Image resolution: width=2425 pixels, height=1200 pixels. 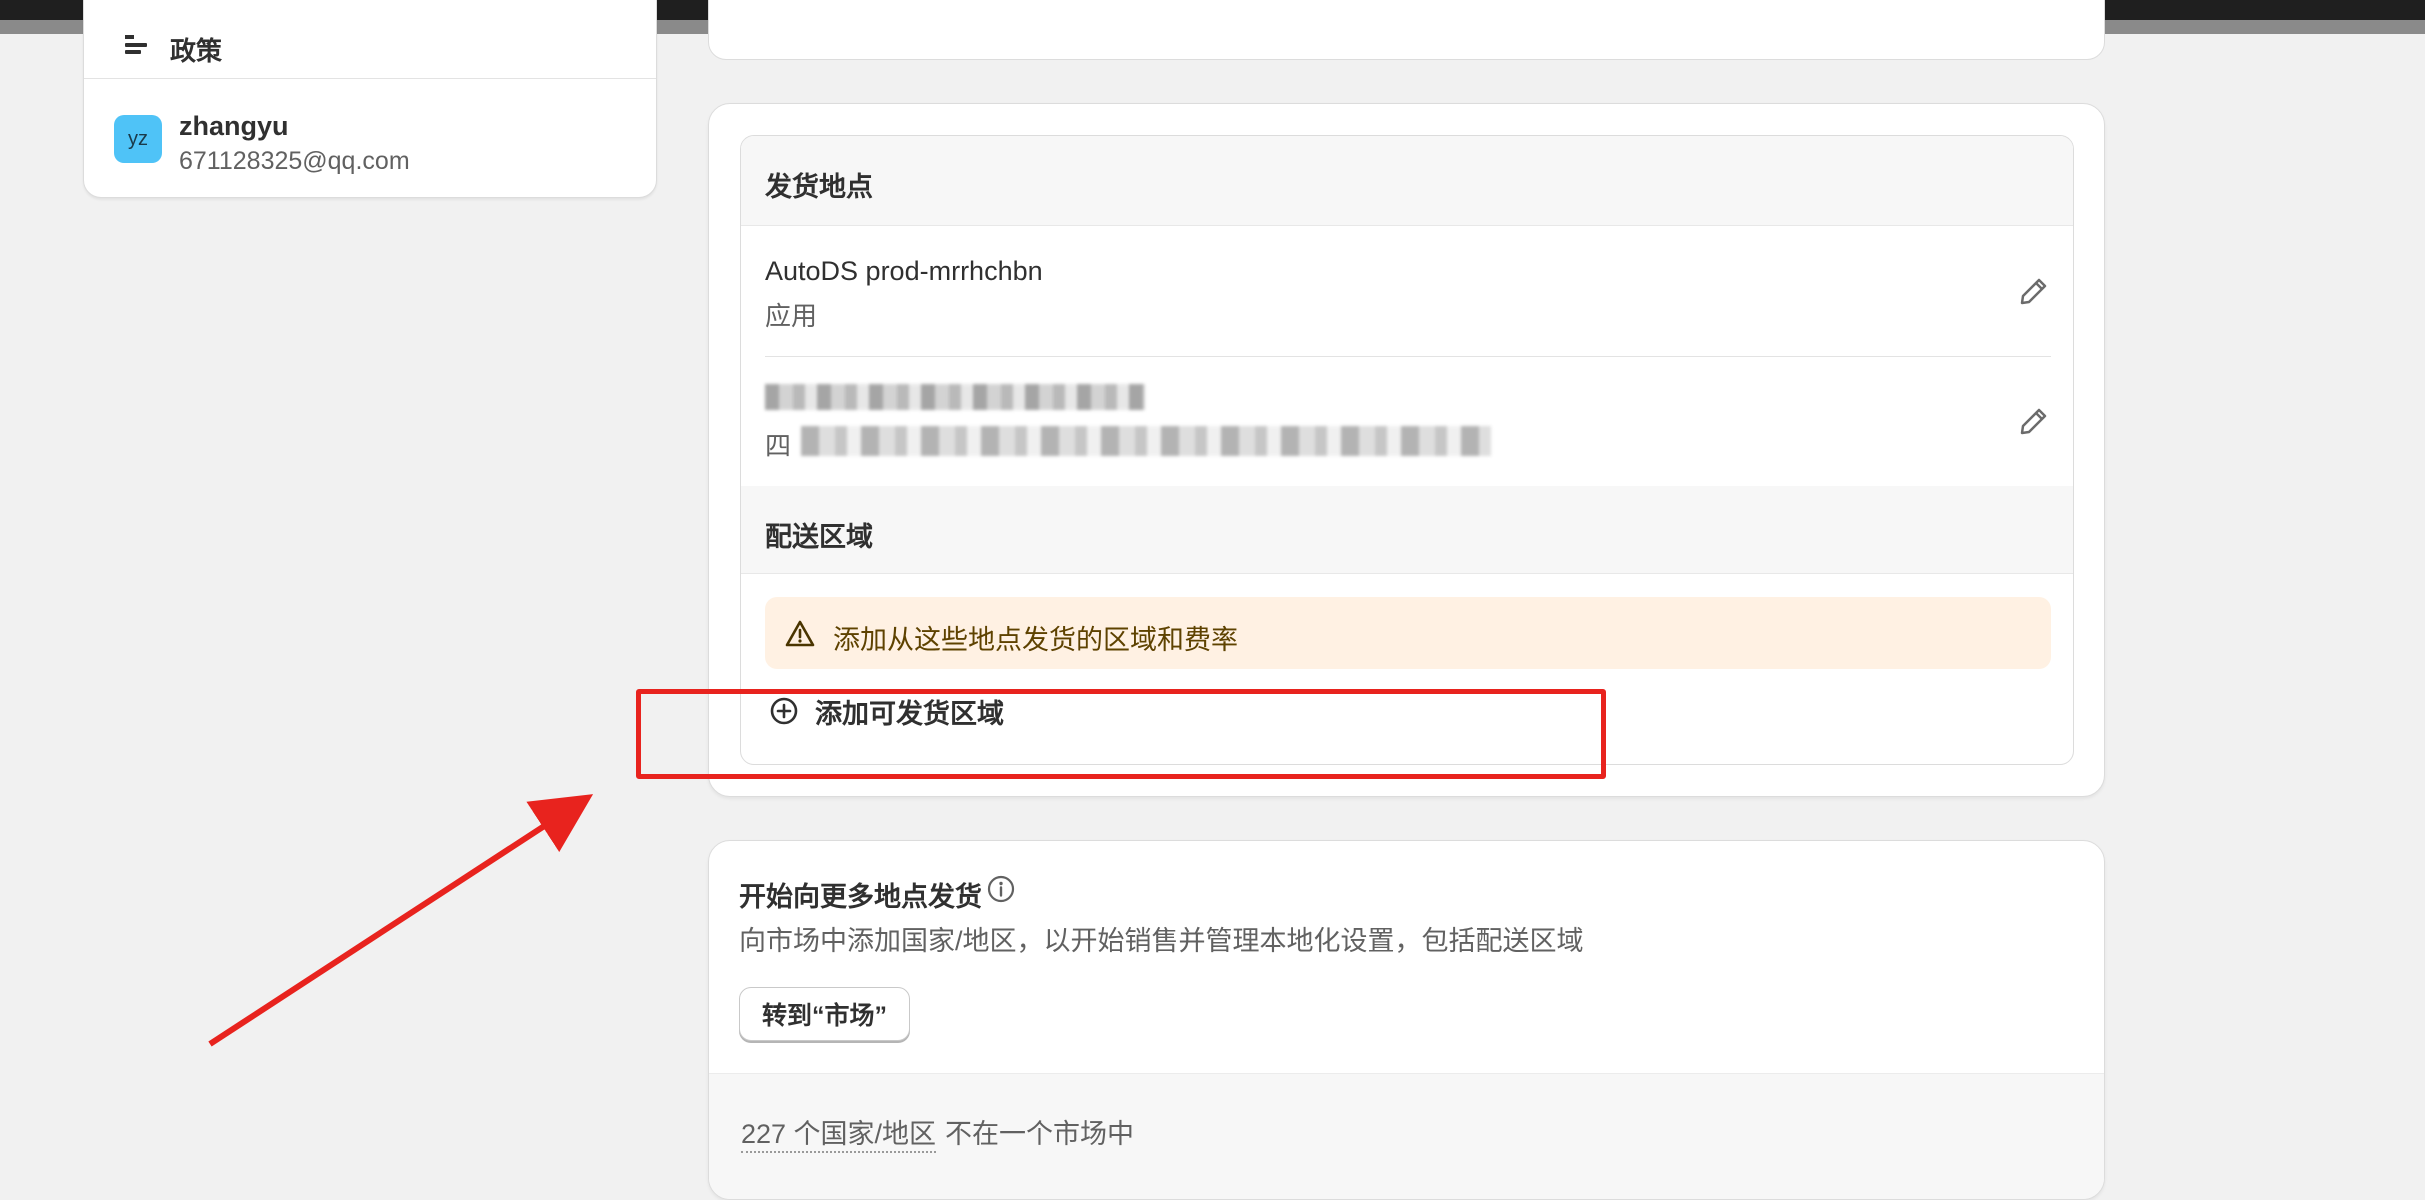 I want to click on avatar: yz, so click(x=138, y=139).